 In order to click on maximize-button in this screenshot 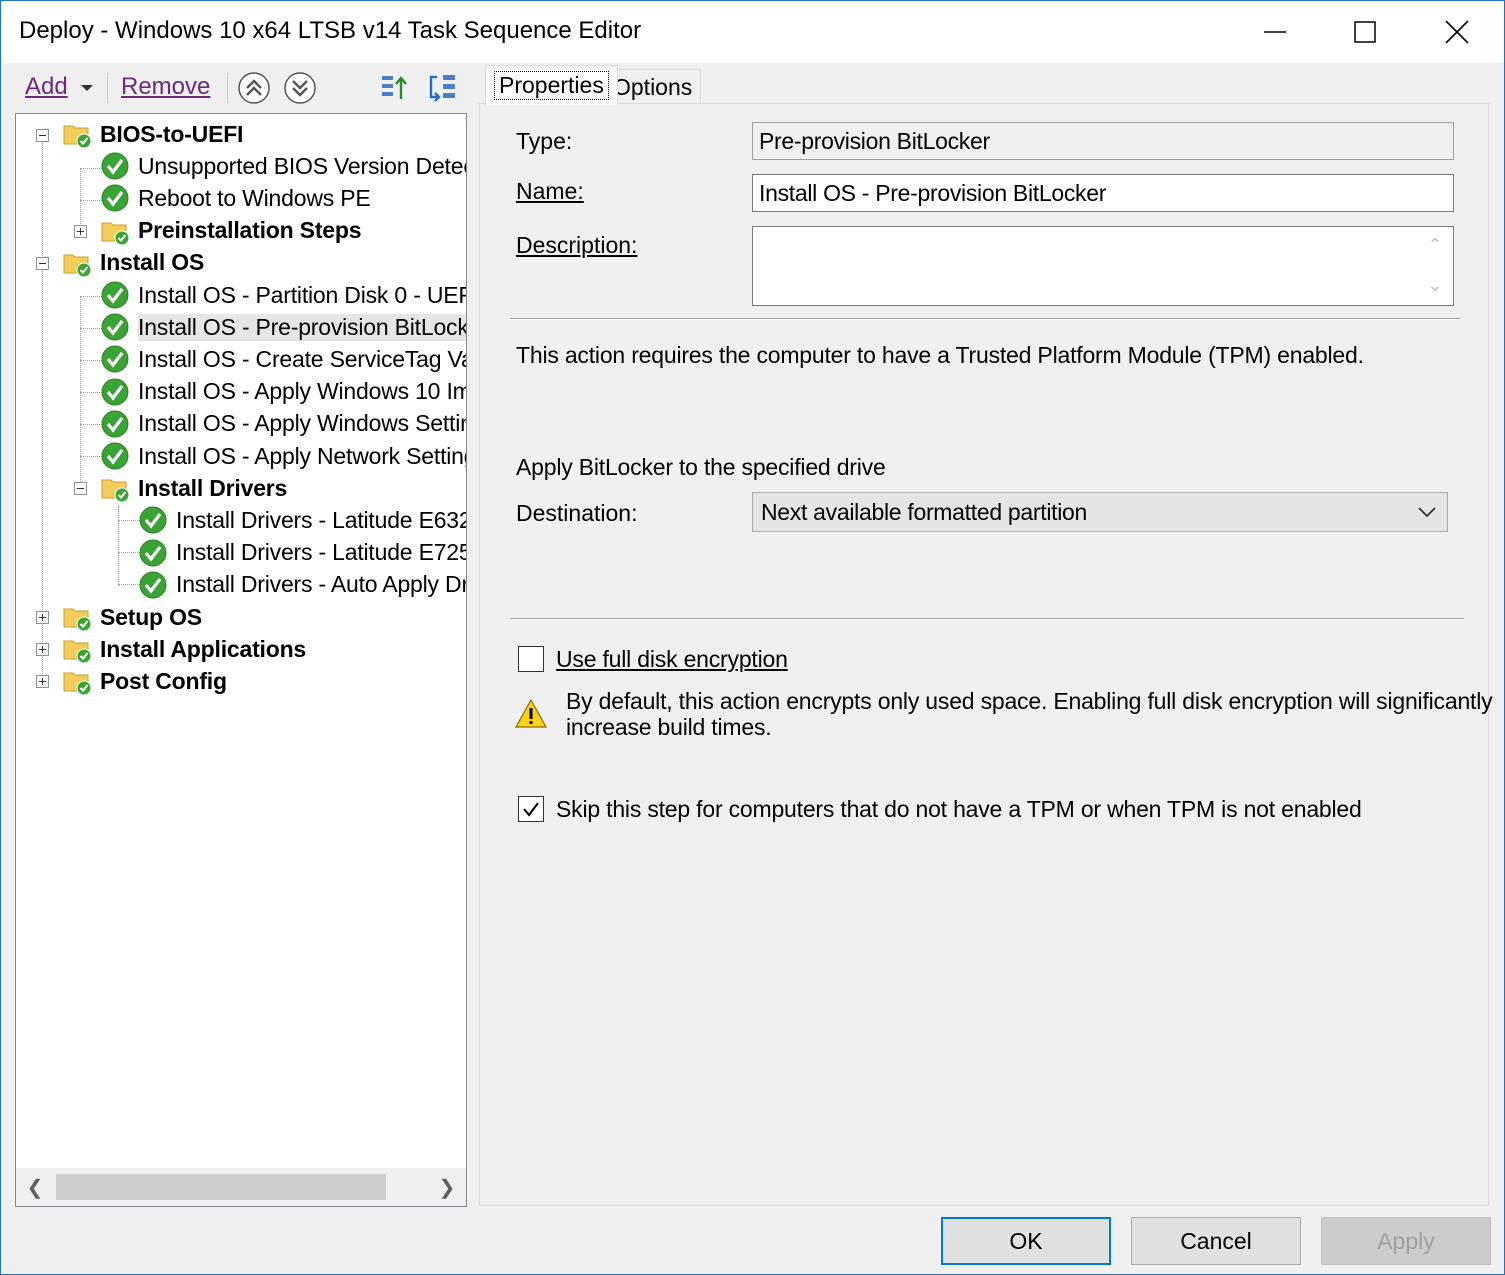, I will do `click(1365, 32)`.